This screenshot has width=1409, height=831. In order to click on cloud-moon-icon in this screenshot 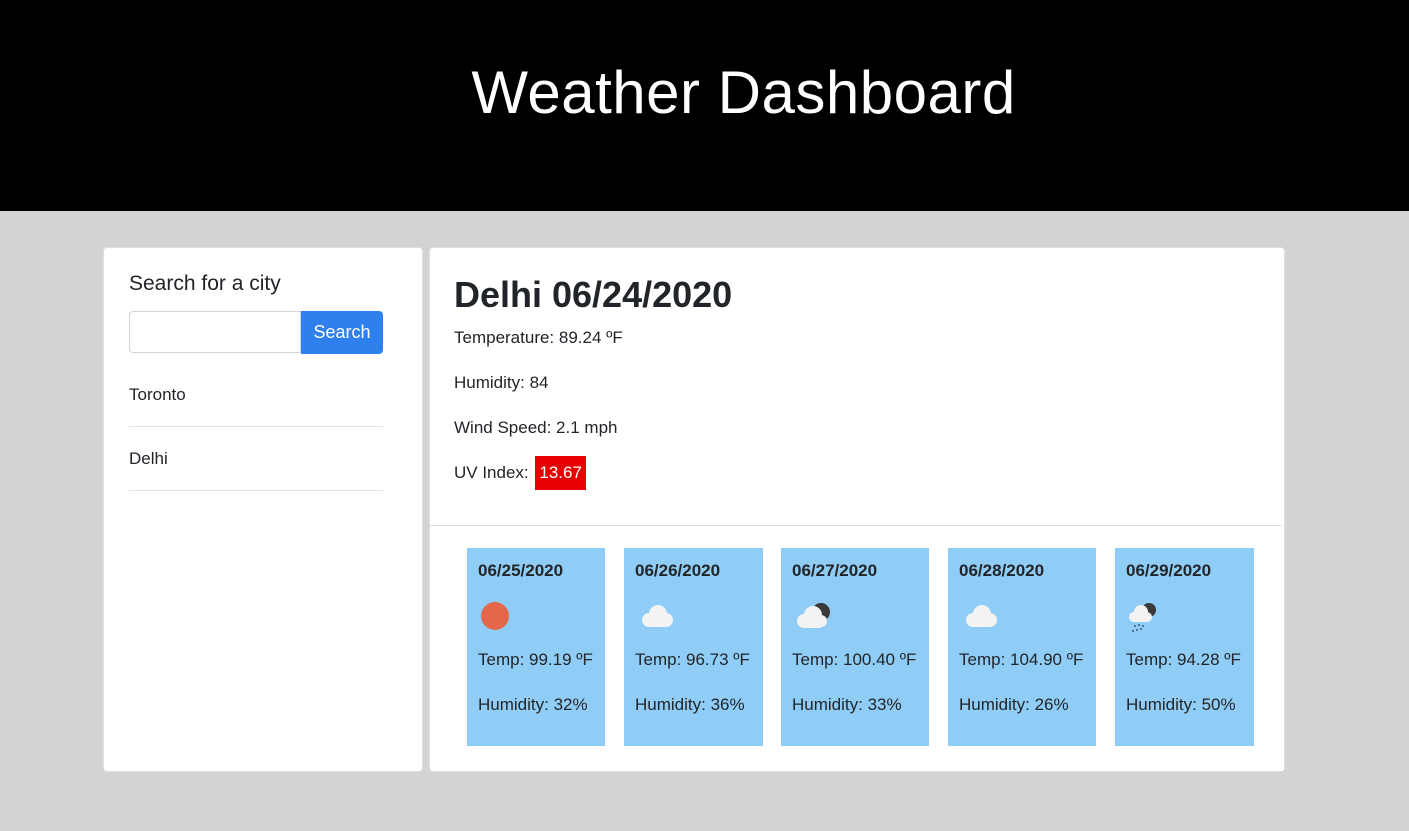, I will do `click(813, 615)`.